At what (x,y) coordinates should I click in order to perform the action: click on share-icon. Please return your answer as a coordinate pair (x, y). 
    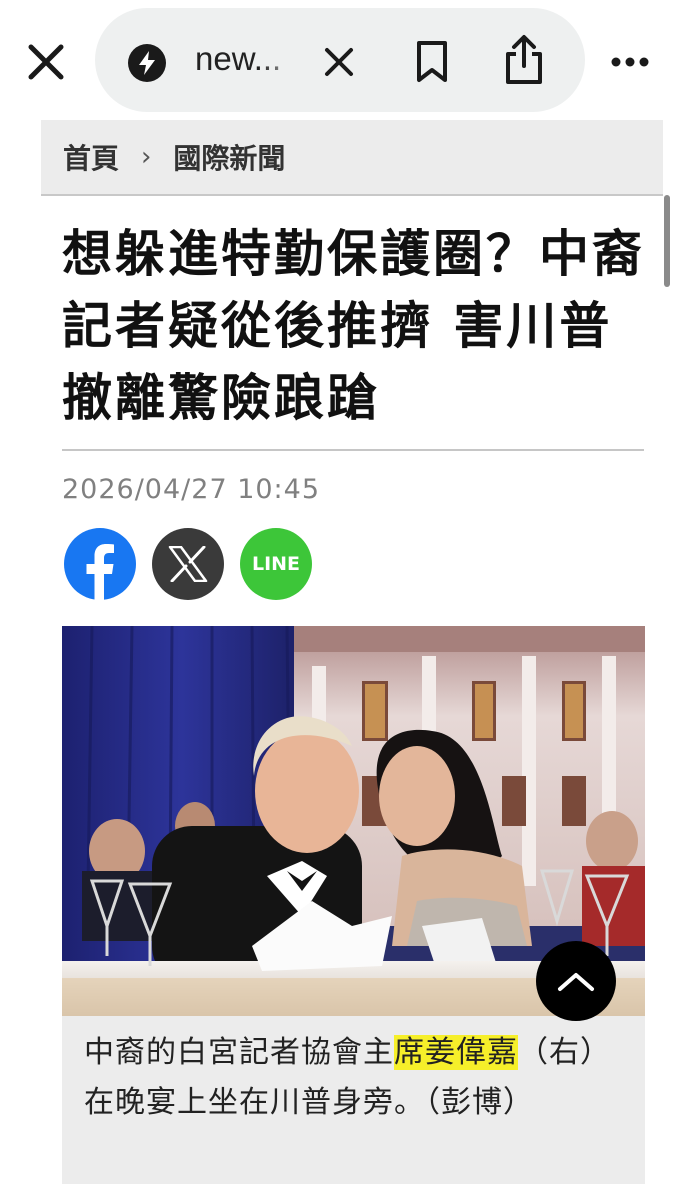
    Looking at the image, I should click on (524, 59).